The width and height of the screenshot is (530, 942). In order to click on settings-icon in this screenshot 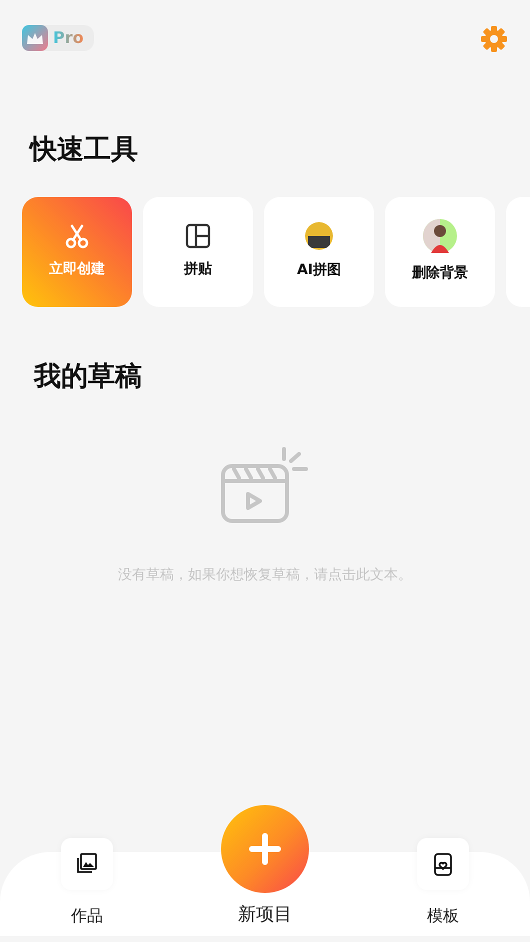, I will do `click(494, 39)`.